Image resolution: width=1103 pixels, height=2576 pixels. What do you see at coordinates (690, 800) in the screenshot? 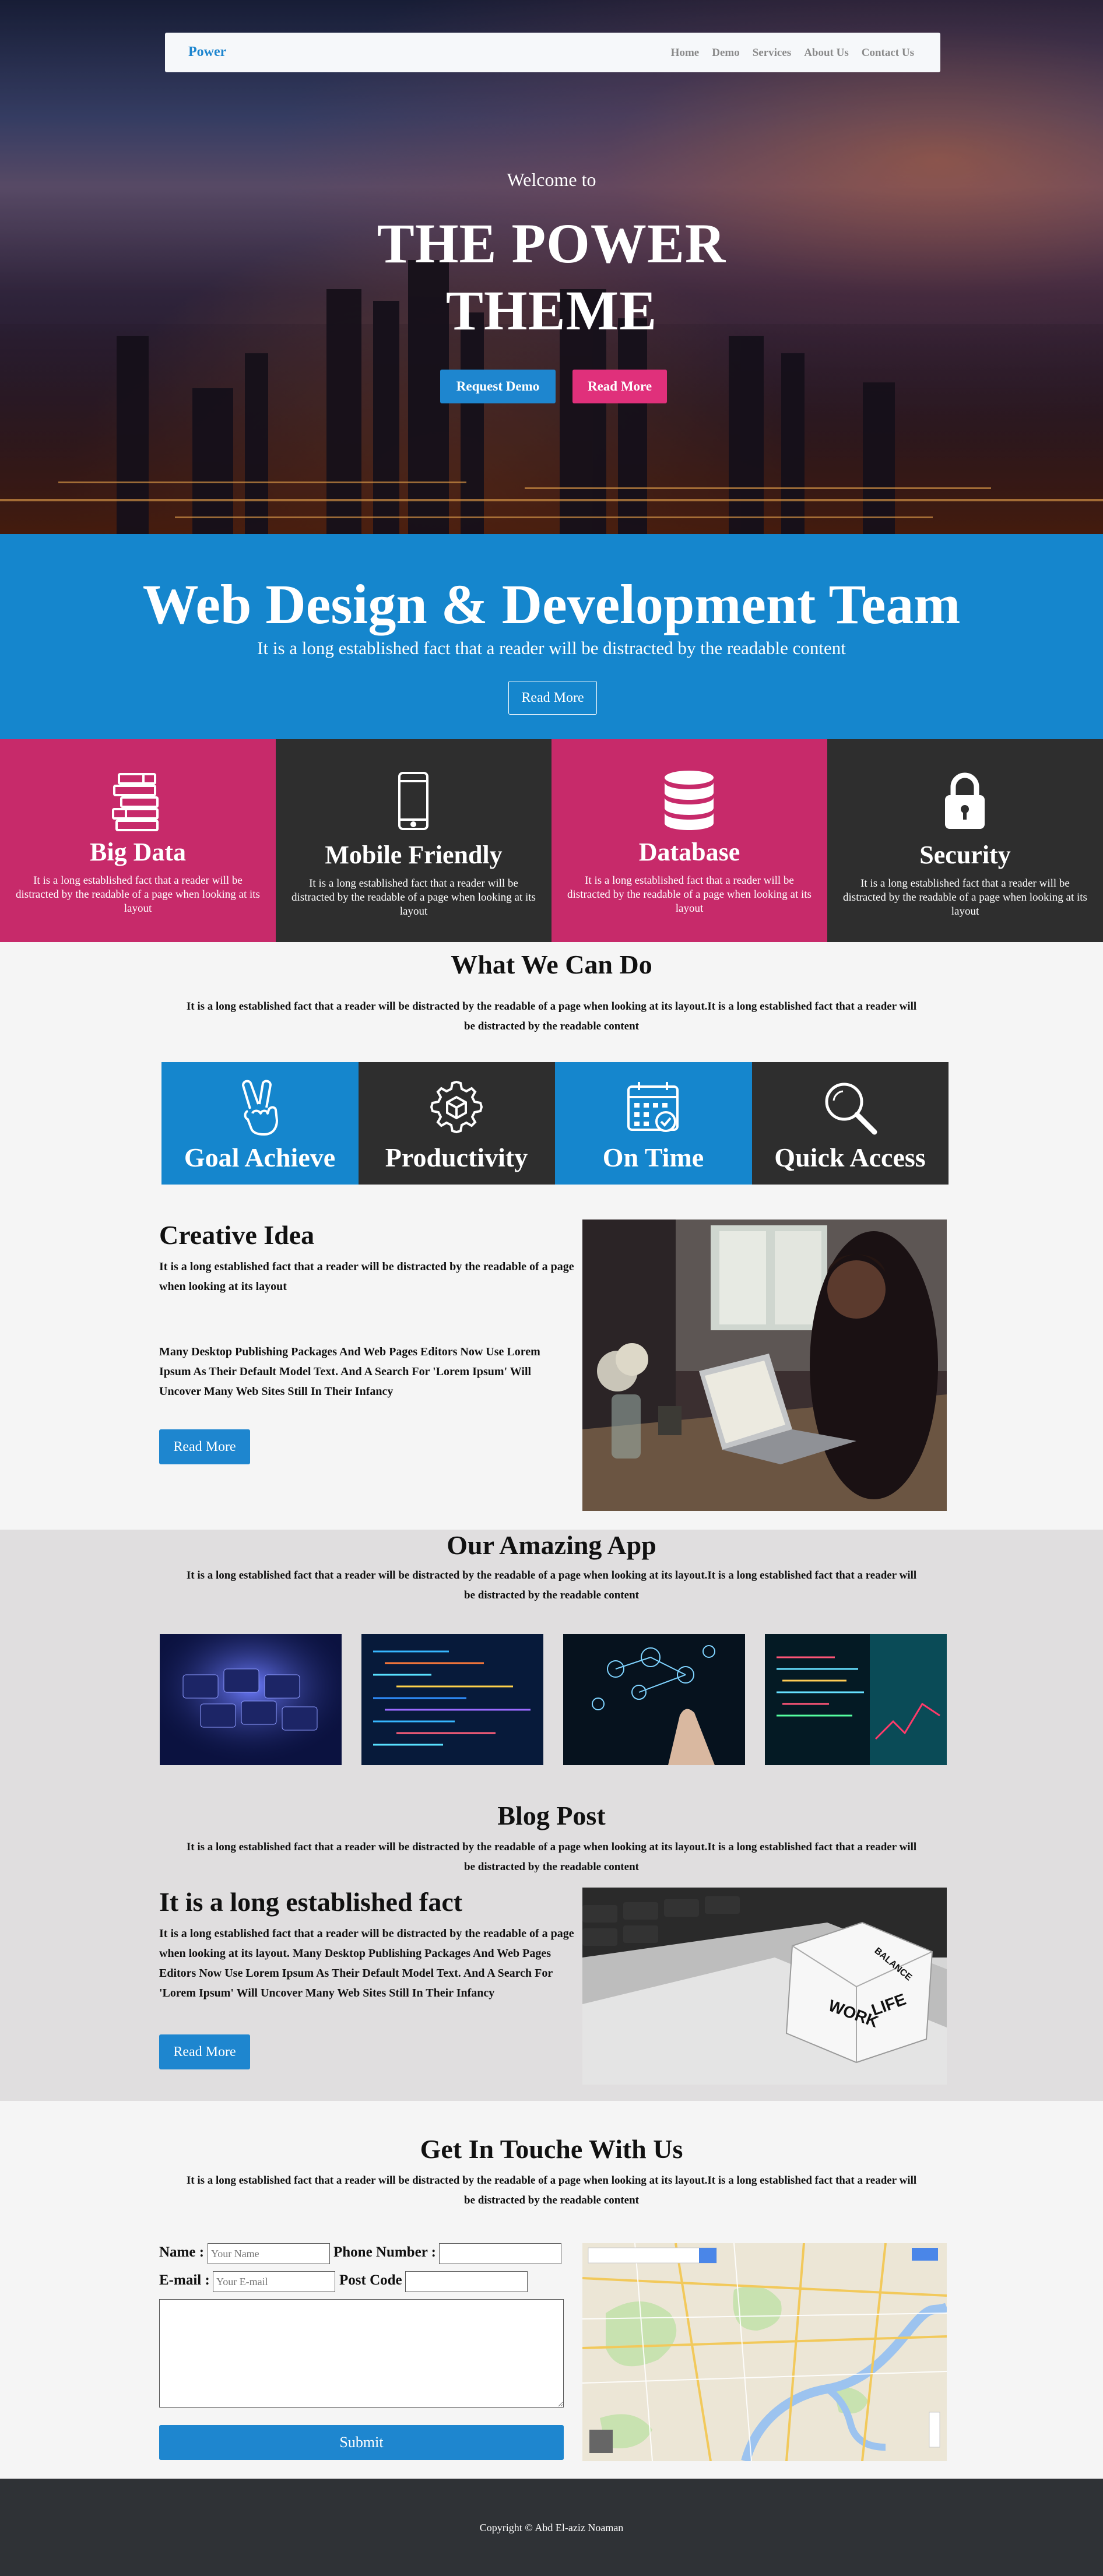
I see `database-icon` at bounding box center [690, 800].